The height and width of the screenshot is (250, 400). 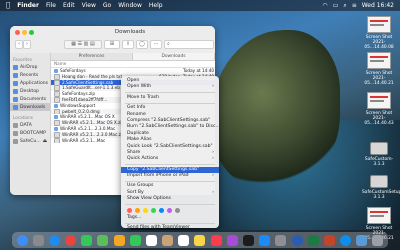 What do you see at coordinates (112, 44) in the screenshot?
I see `group-button: ⊞` at bounding box center [112, 44].